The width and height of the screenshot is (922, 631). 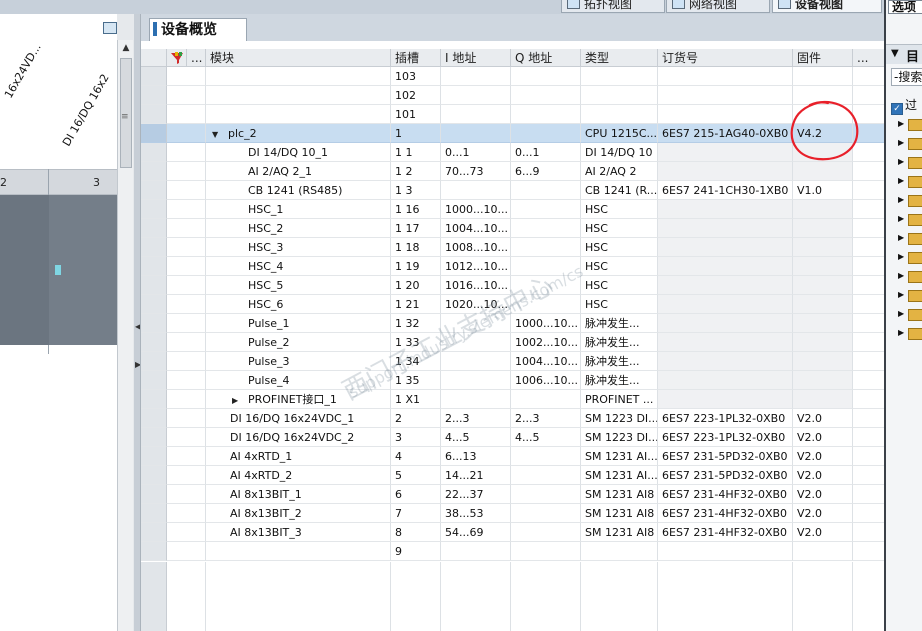 I want to click on q-address-cell: 0...1, so click(x=546, y=152).